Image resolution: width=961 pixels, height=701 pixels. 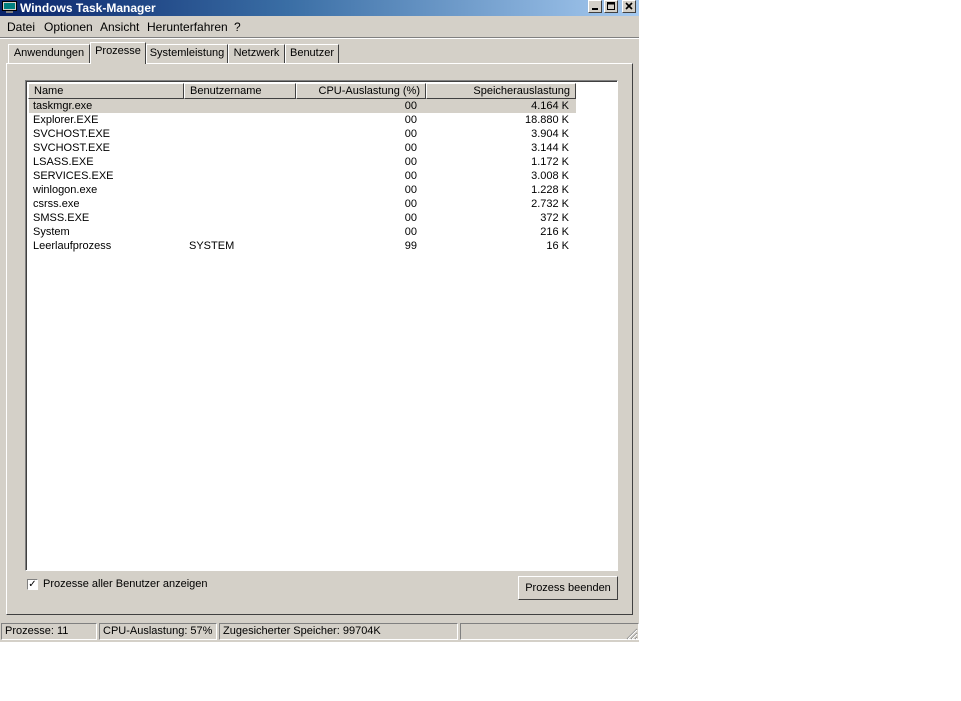 What do you see at coordinates (65, 190) in the screenshot?
I see `cell-name: winlogon.exe` at bounding box center [65, 190].